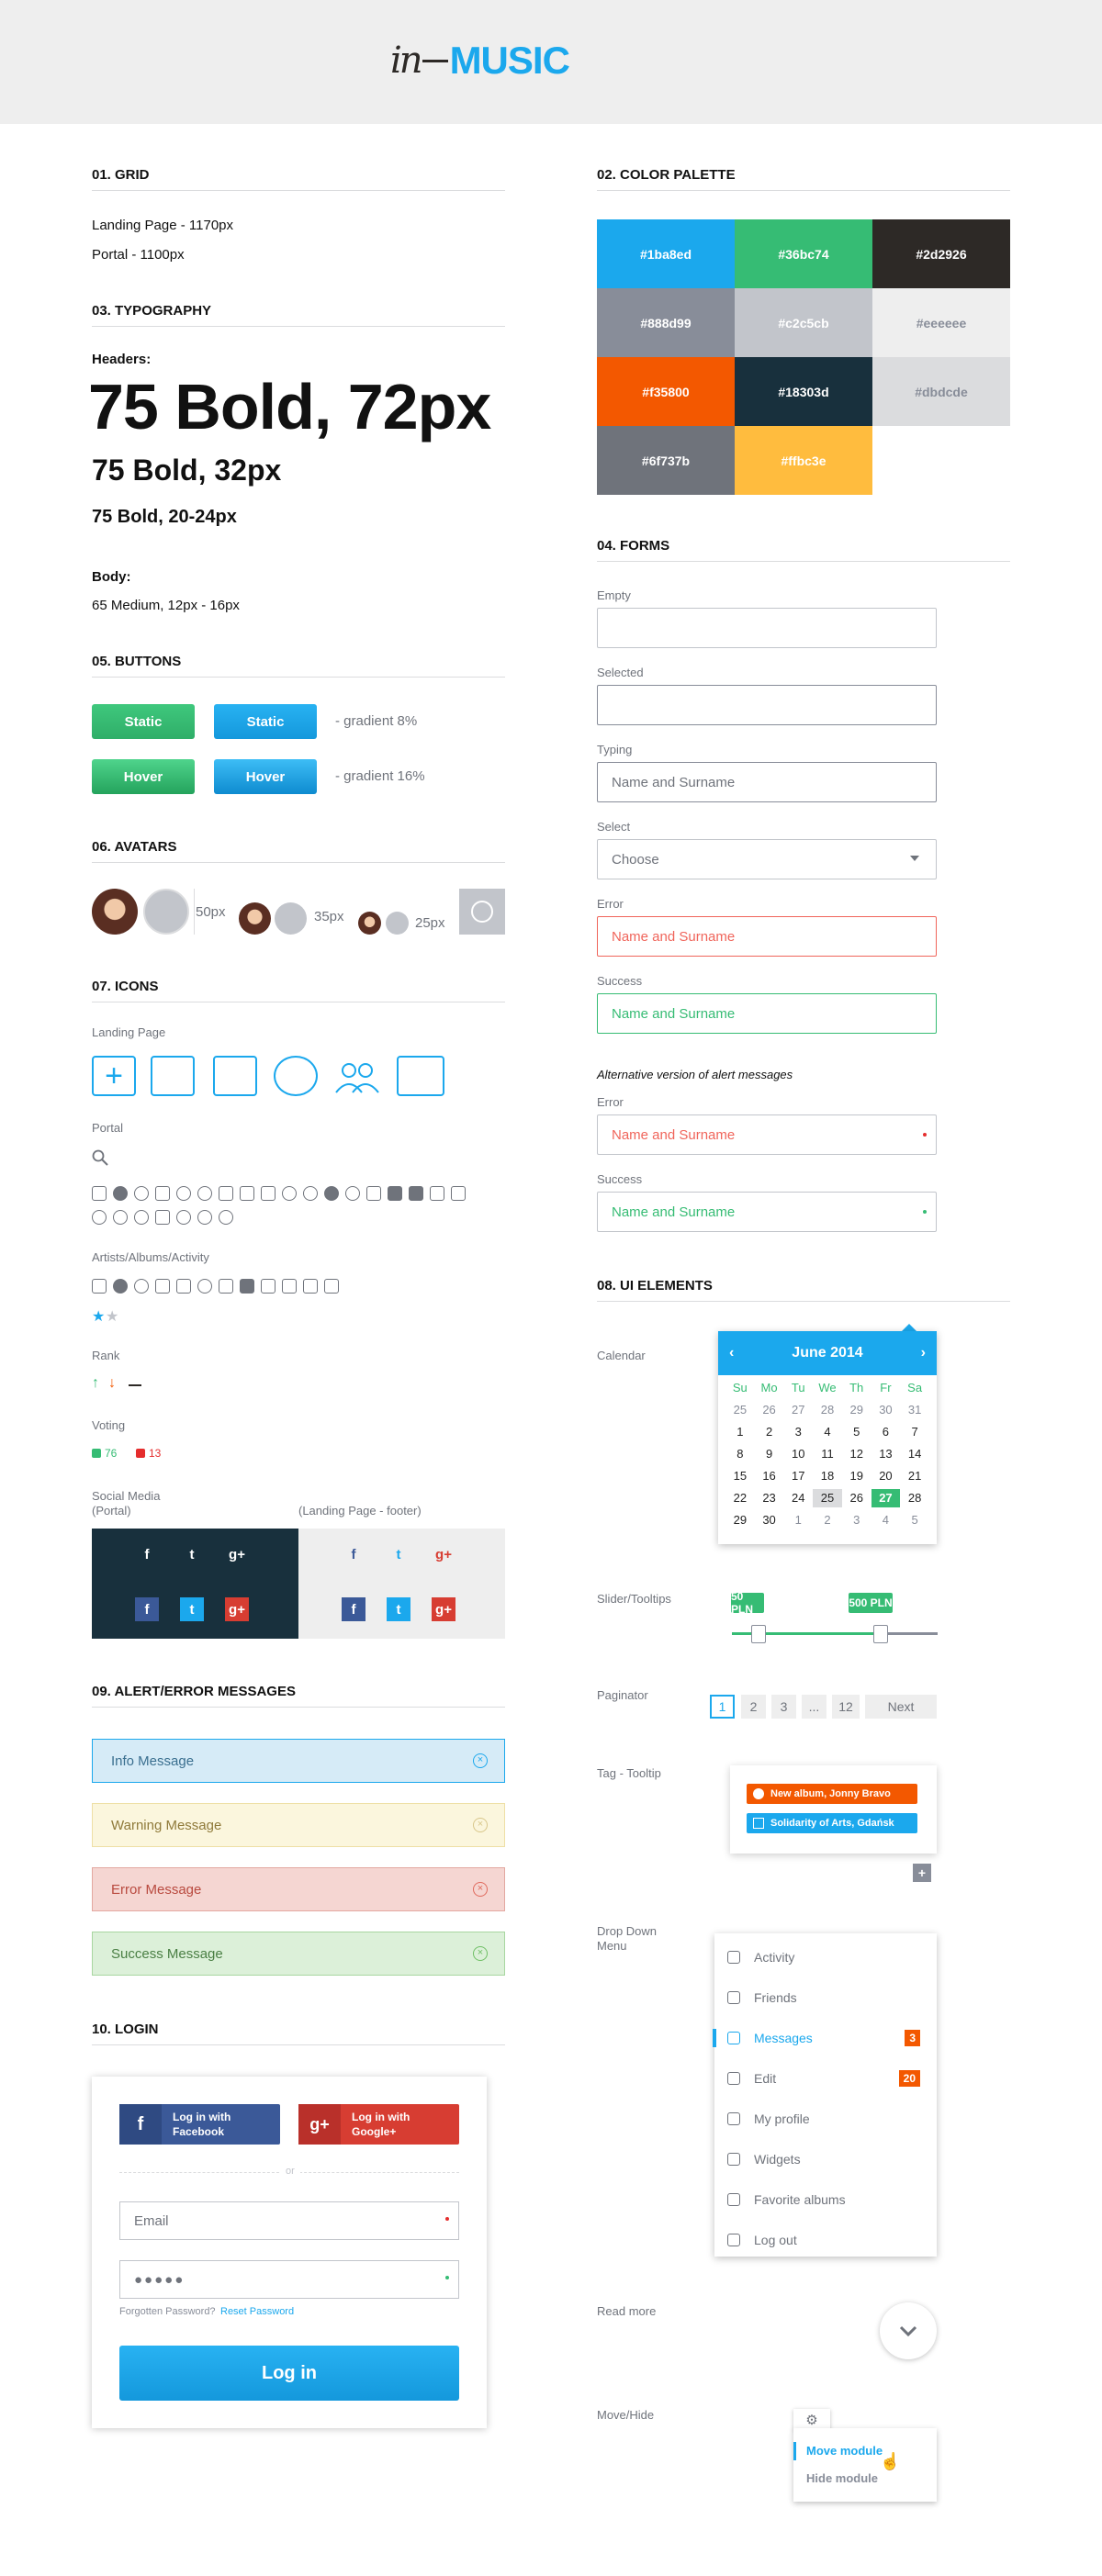 Image resolution: width=1102 pixels, height=2576 pixels. I want to click on disc-icon, so click(120, 1193).